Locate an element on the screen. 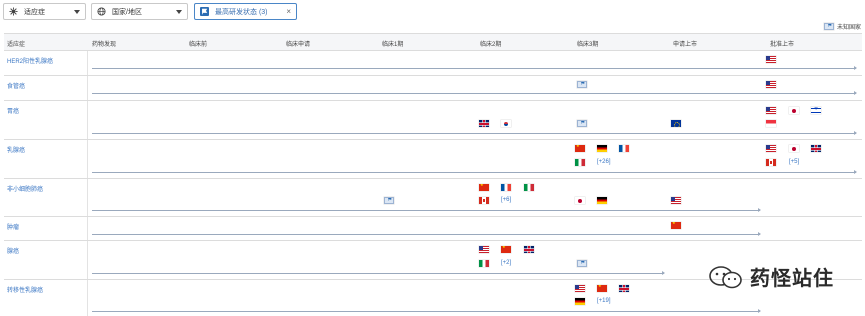 Image resolution: width=865 pixels, height=316 pixels. indication-filter-dropdown: 适应症 is located at coordinates (44, 11).